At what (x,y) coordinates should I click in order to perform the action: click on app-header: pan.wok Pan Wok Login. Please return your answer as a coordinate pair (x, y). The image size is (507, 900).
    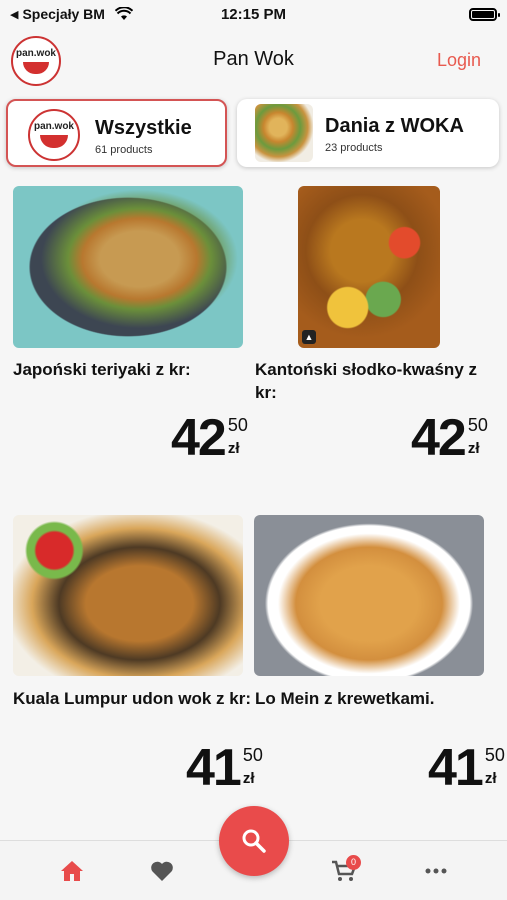
    Looking at the image, I should click on (253, 60).